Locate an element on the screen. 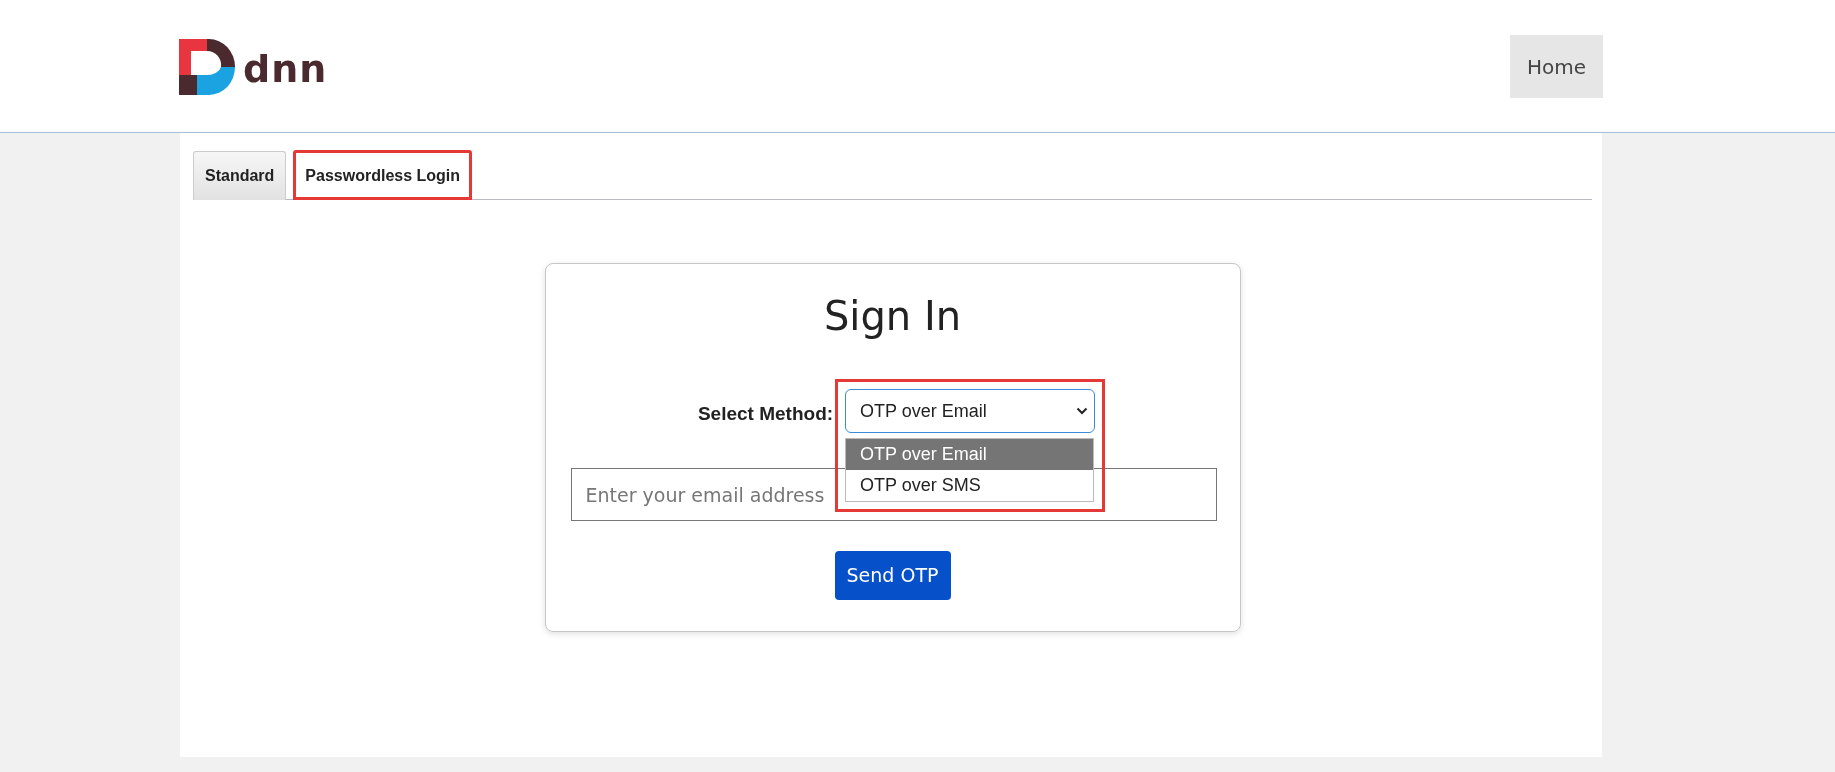 The image size is (1835, 772). tab: Passwordless Login is located at coordinates (383, 175).